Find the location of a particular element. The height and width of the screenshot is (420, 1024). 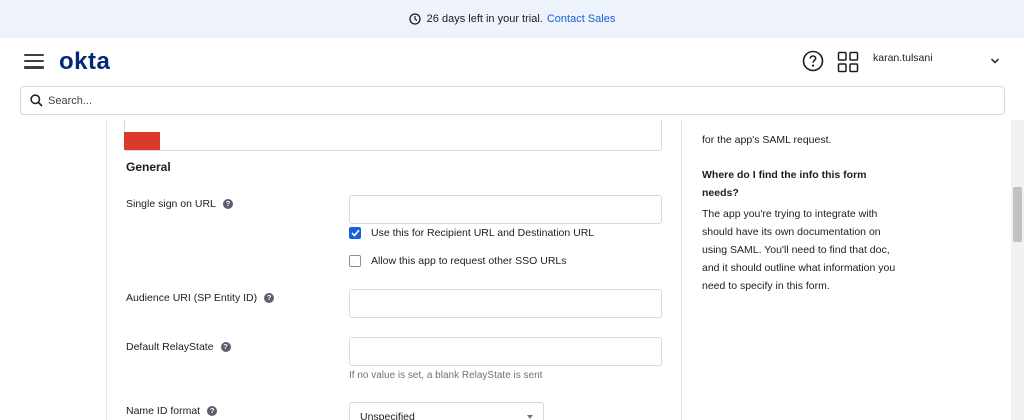

section-title: General is located at coordinates (148, 167).